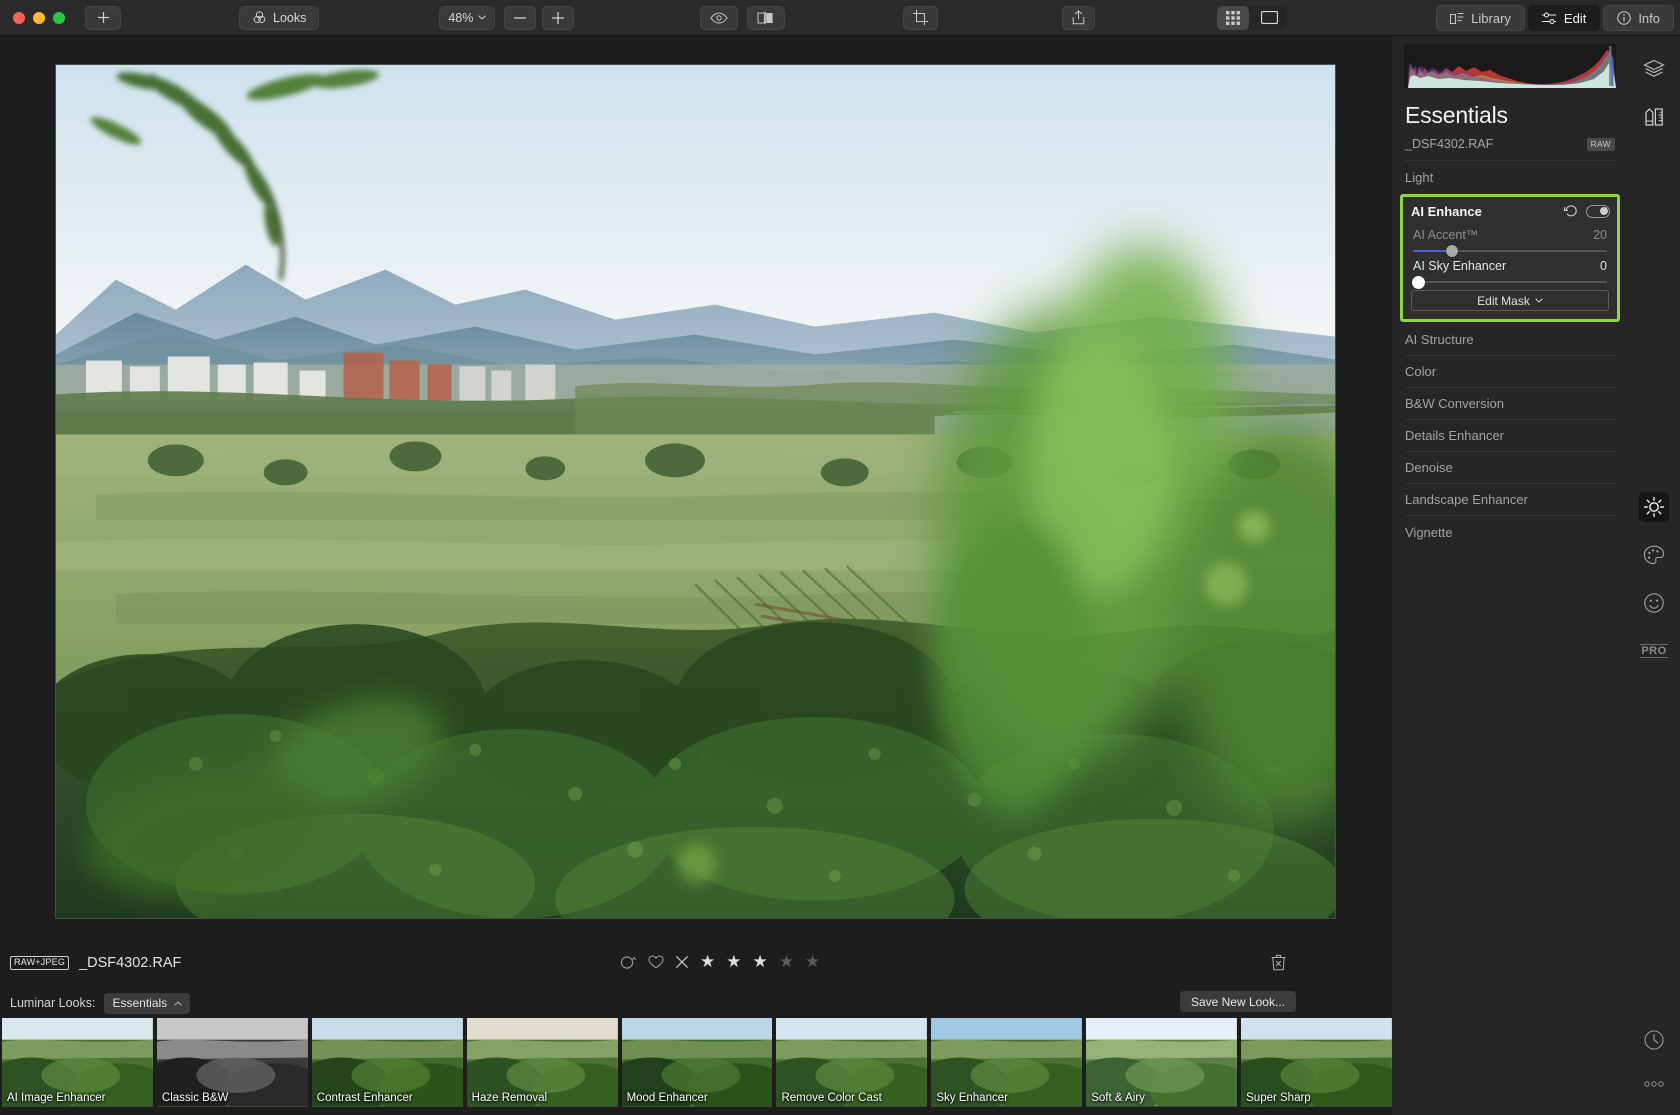 This screenshot has width=1680, height=1115. What do you see at coordinates (542, 1062) in the screenshot?
I see `look-thumbnail: Haze Removal` at bounding box center [542, 1062].